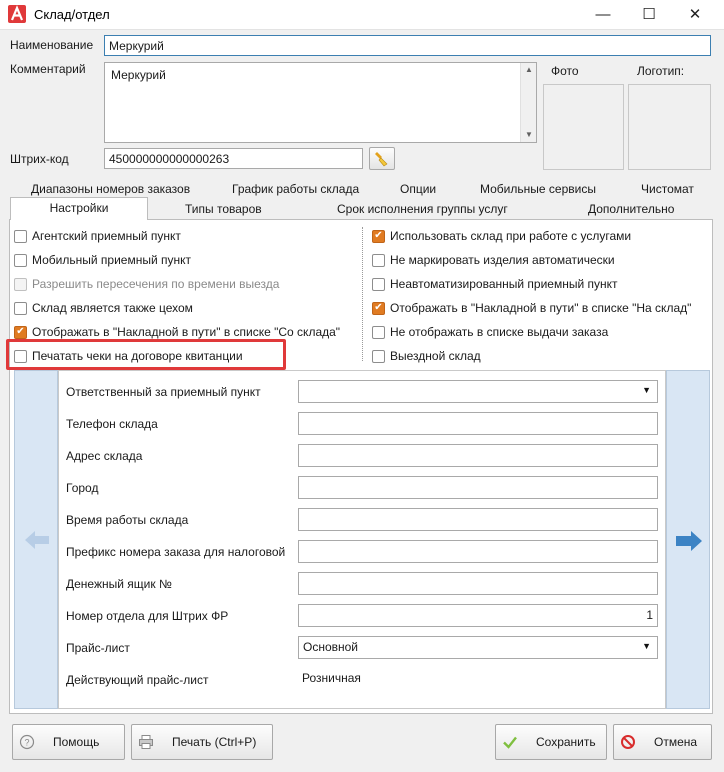 This screenshot has width=724, height=772. I want to click on highlight-frame, so click(146, 354).